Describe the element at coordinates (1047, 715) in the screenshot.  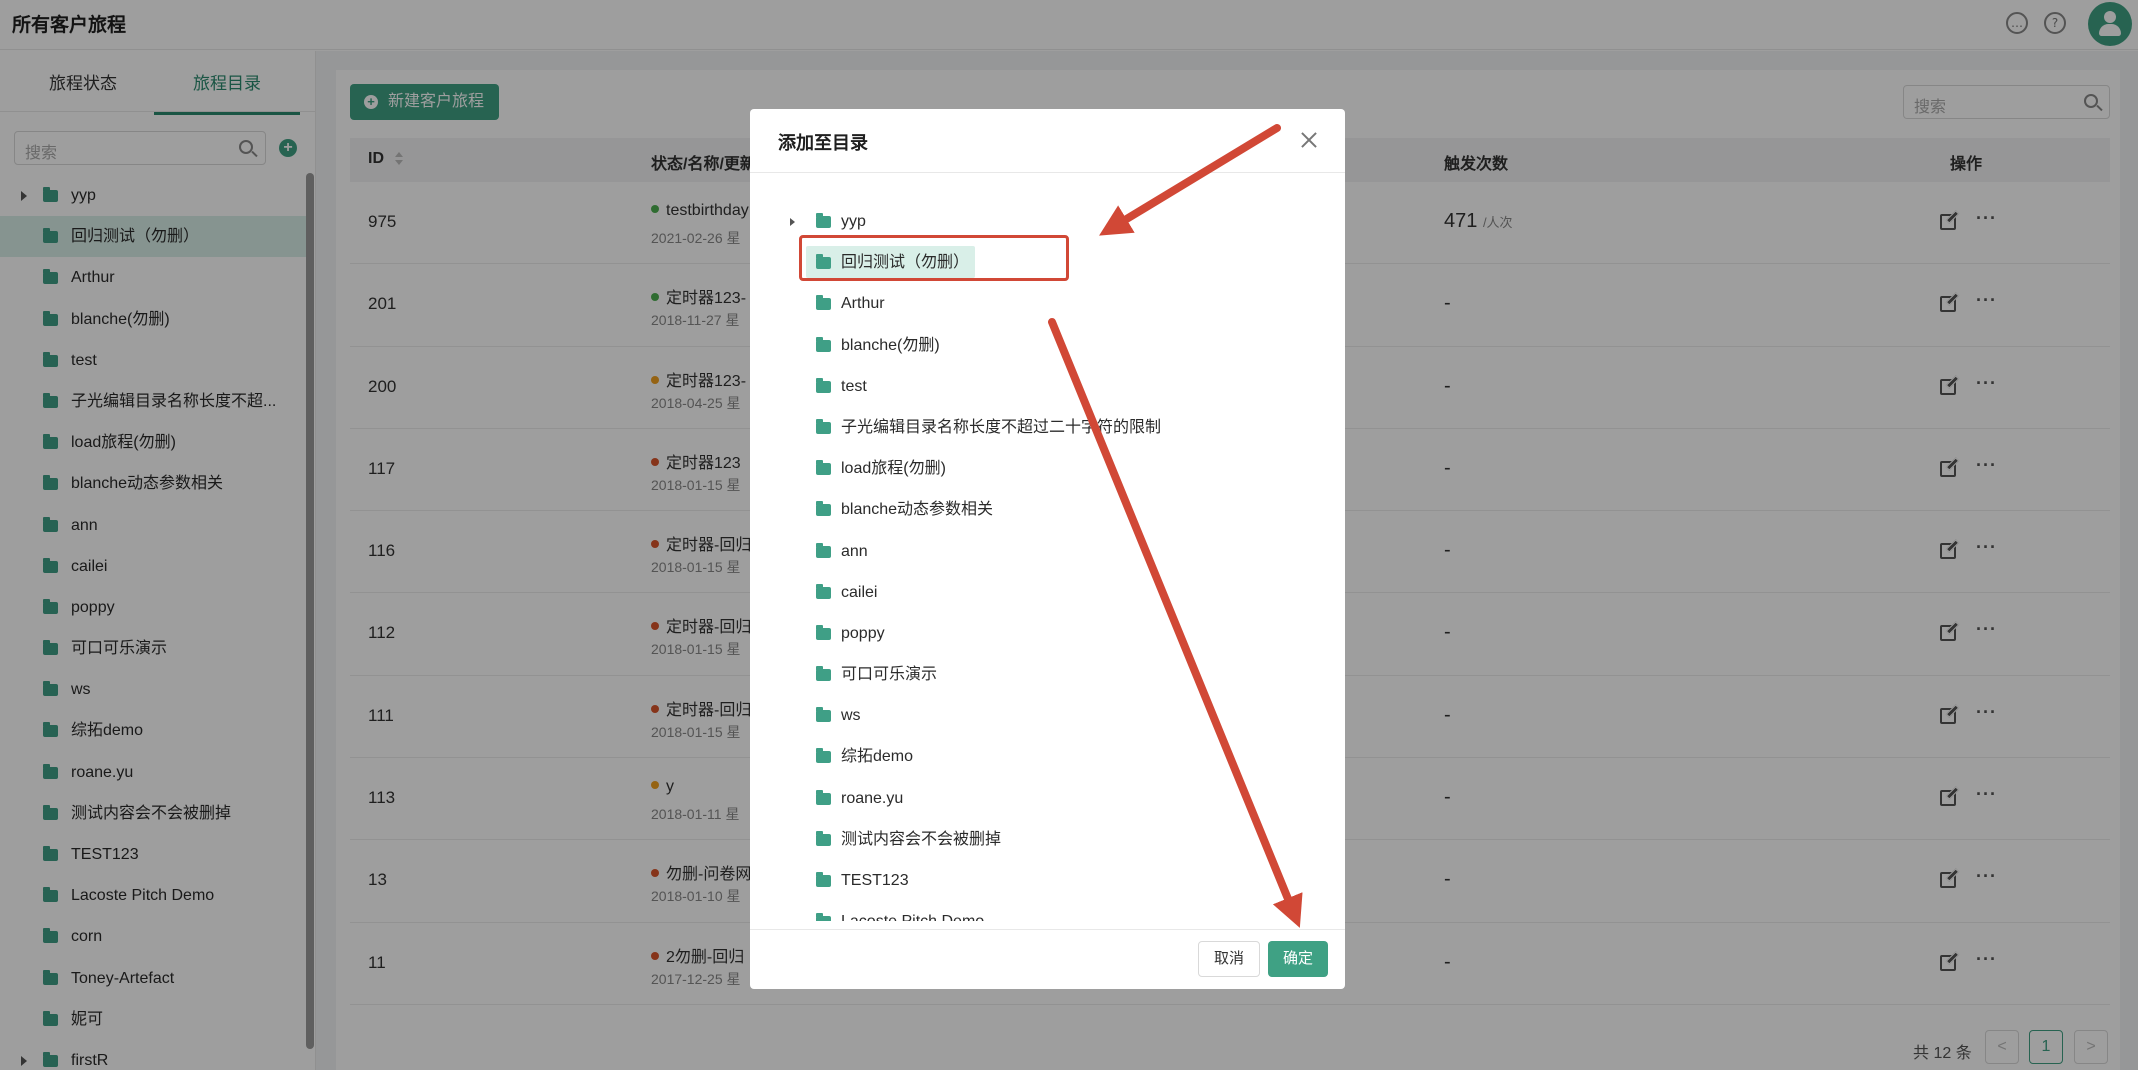
I see `dialog-folder-item: ws` at that location.